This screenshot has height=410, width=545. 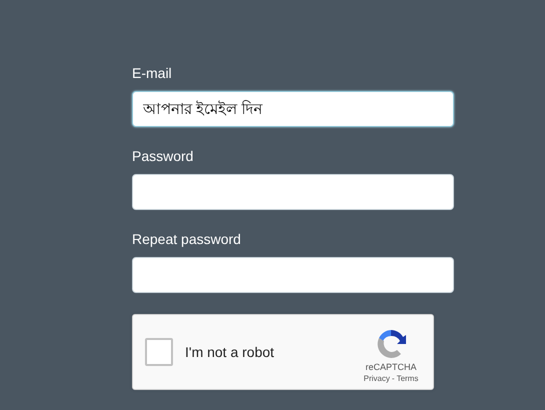 I want to click on field-label: E-mail, so click(x=152, y=73).